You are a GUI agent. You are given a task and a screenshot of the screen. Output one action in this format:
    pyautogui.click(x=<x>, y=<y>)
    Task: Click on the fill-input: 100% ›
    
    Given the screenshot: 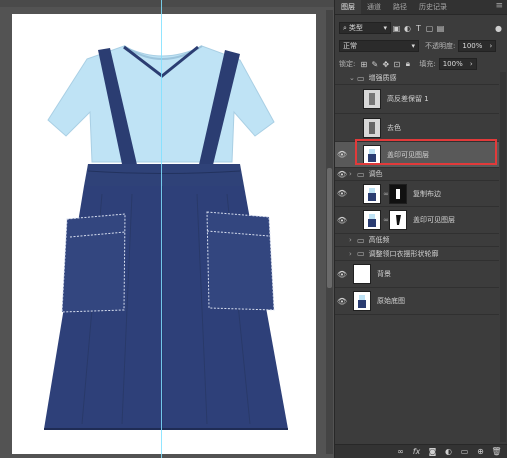 What is the action you would take?
    pyautogui.click(x=457, y=64)
    